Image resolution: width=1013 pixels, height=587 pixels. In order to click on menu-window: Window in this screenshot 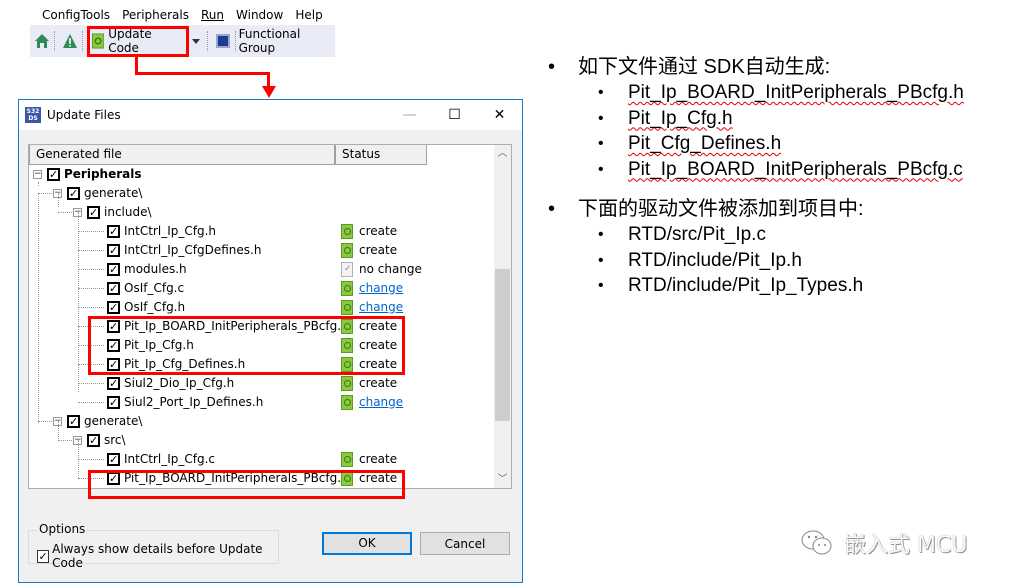, I will do `click(259, 15)`.